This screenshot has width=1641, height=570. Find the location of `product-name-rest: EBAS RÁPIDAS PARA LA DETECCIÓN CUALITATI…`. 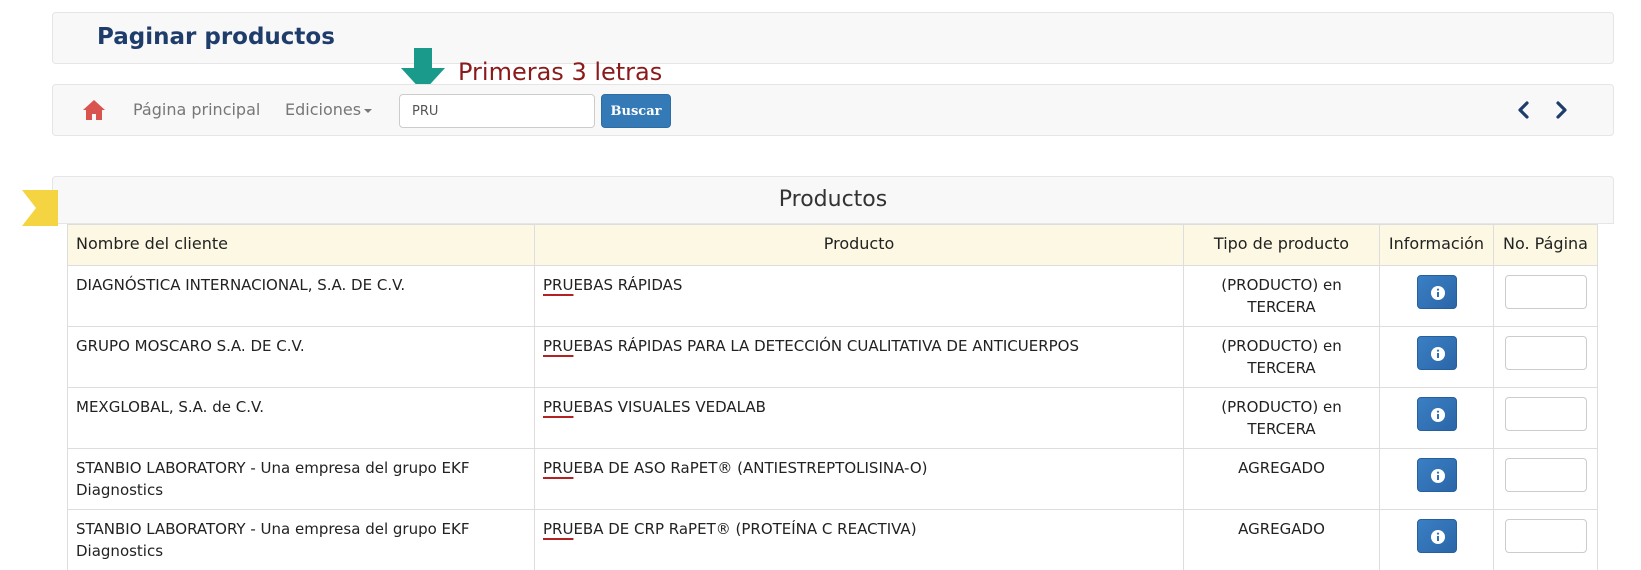

product-name-rest: EBAS RÁPIDAS PARA LA DETECCIÓN CUALITATI… is located at coordinates (826, 346).